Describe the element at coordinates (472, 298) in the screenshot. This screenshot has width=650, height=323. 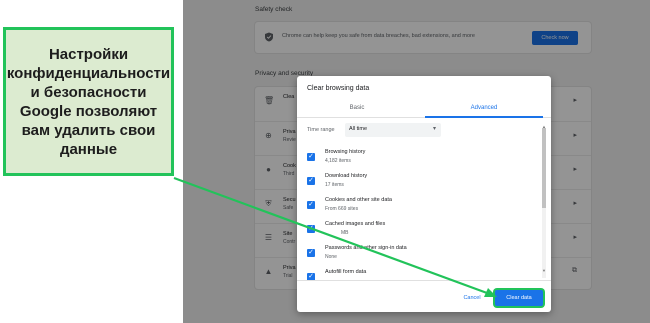
I see `cancel-button: Cancel` at that location.